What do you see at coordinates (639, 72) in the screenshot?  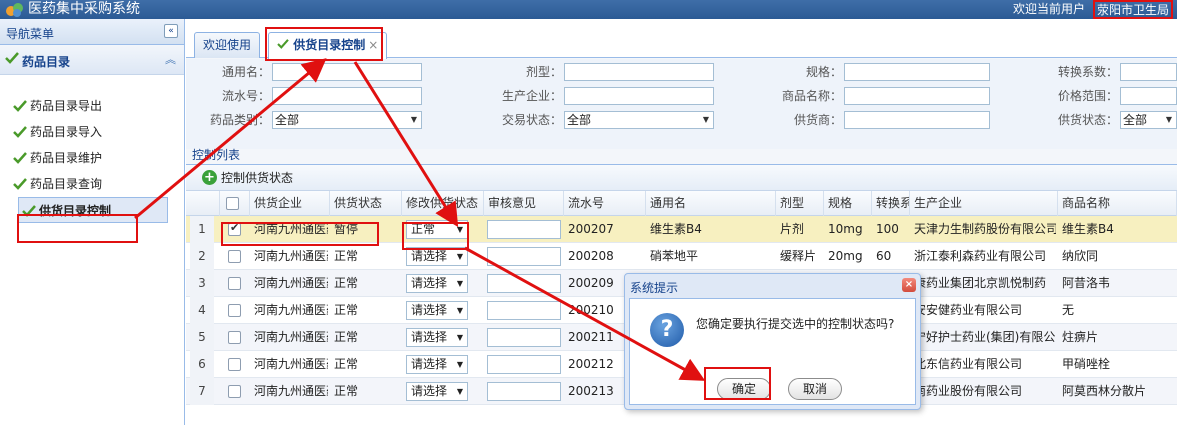 I see `dosage-form-input` at bounding box center [639, 72].